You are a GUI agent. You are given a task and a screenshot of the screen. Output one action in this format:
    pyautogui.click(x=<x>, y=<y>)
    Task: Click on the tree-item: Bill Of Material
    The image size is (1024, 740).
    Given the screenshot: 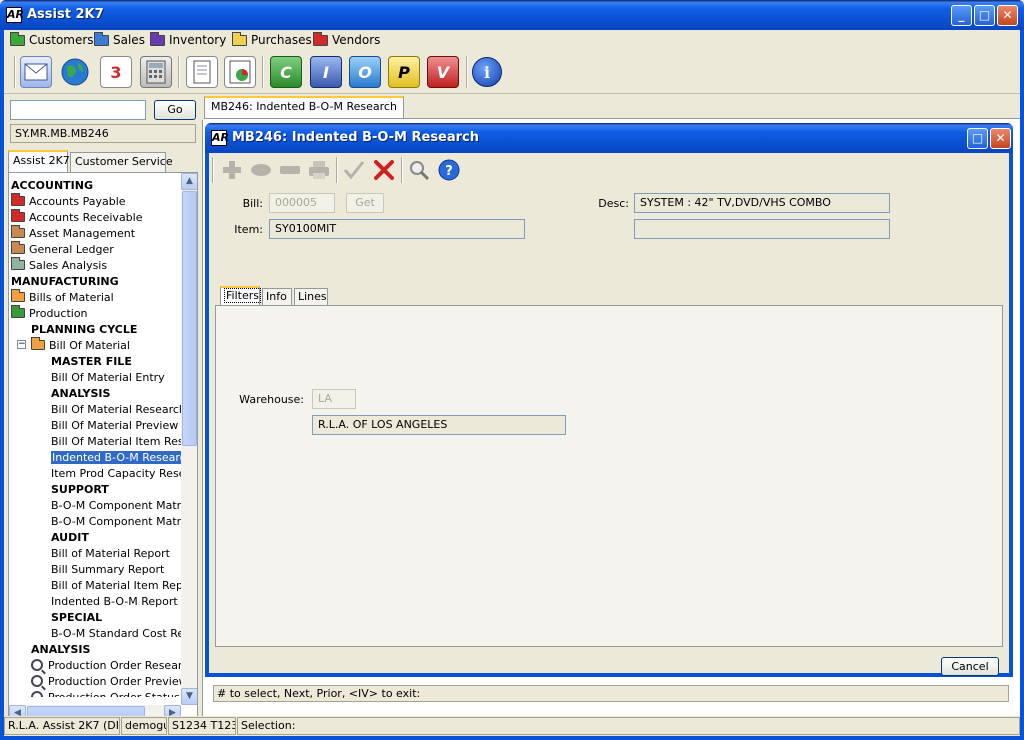 What is the action you would take?
    pyautogui.click(x=80, y=345)
    